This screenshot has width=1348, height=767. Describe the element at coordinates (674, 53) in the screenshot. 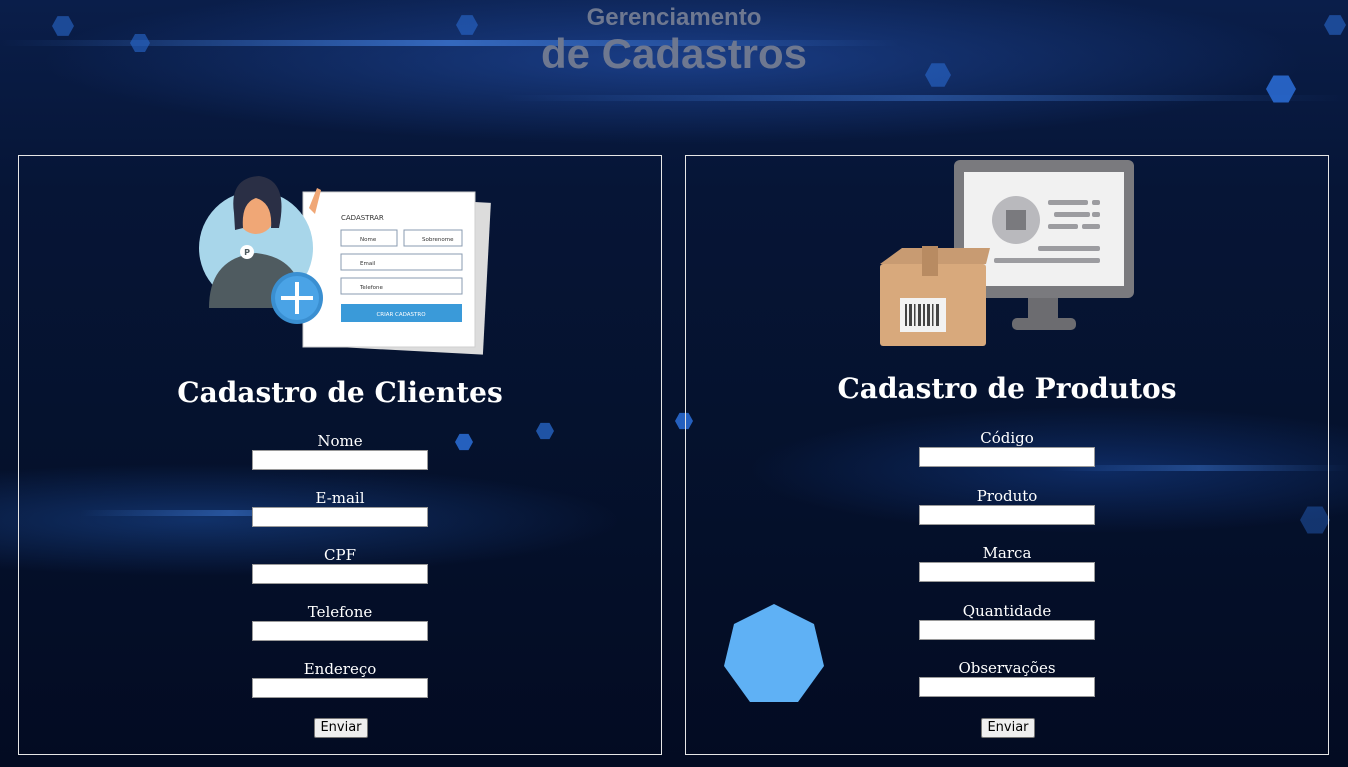

I see `logo-line-2: de Cadastros` at that location.